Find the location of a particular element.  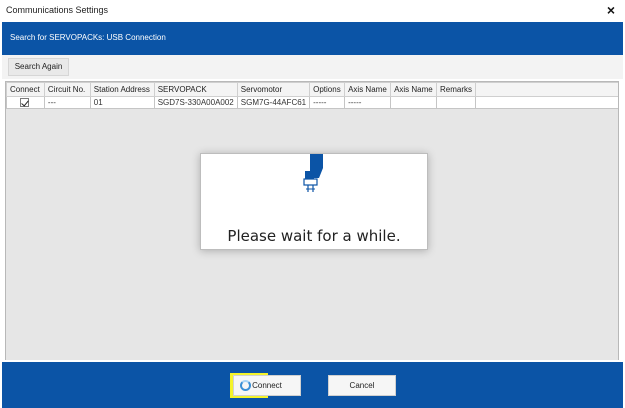

wait-message: Please wait for a while. is located at coordinates (314, 236).